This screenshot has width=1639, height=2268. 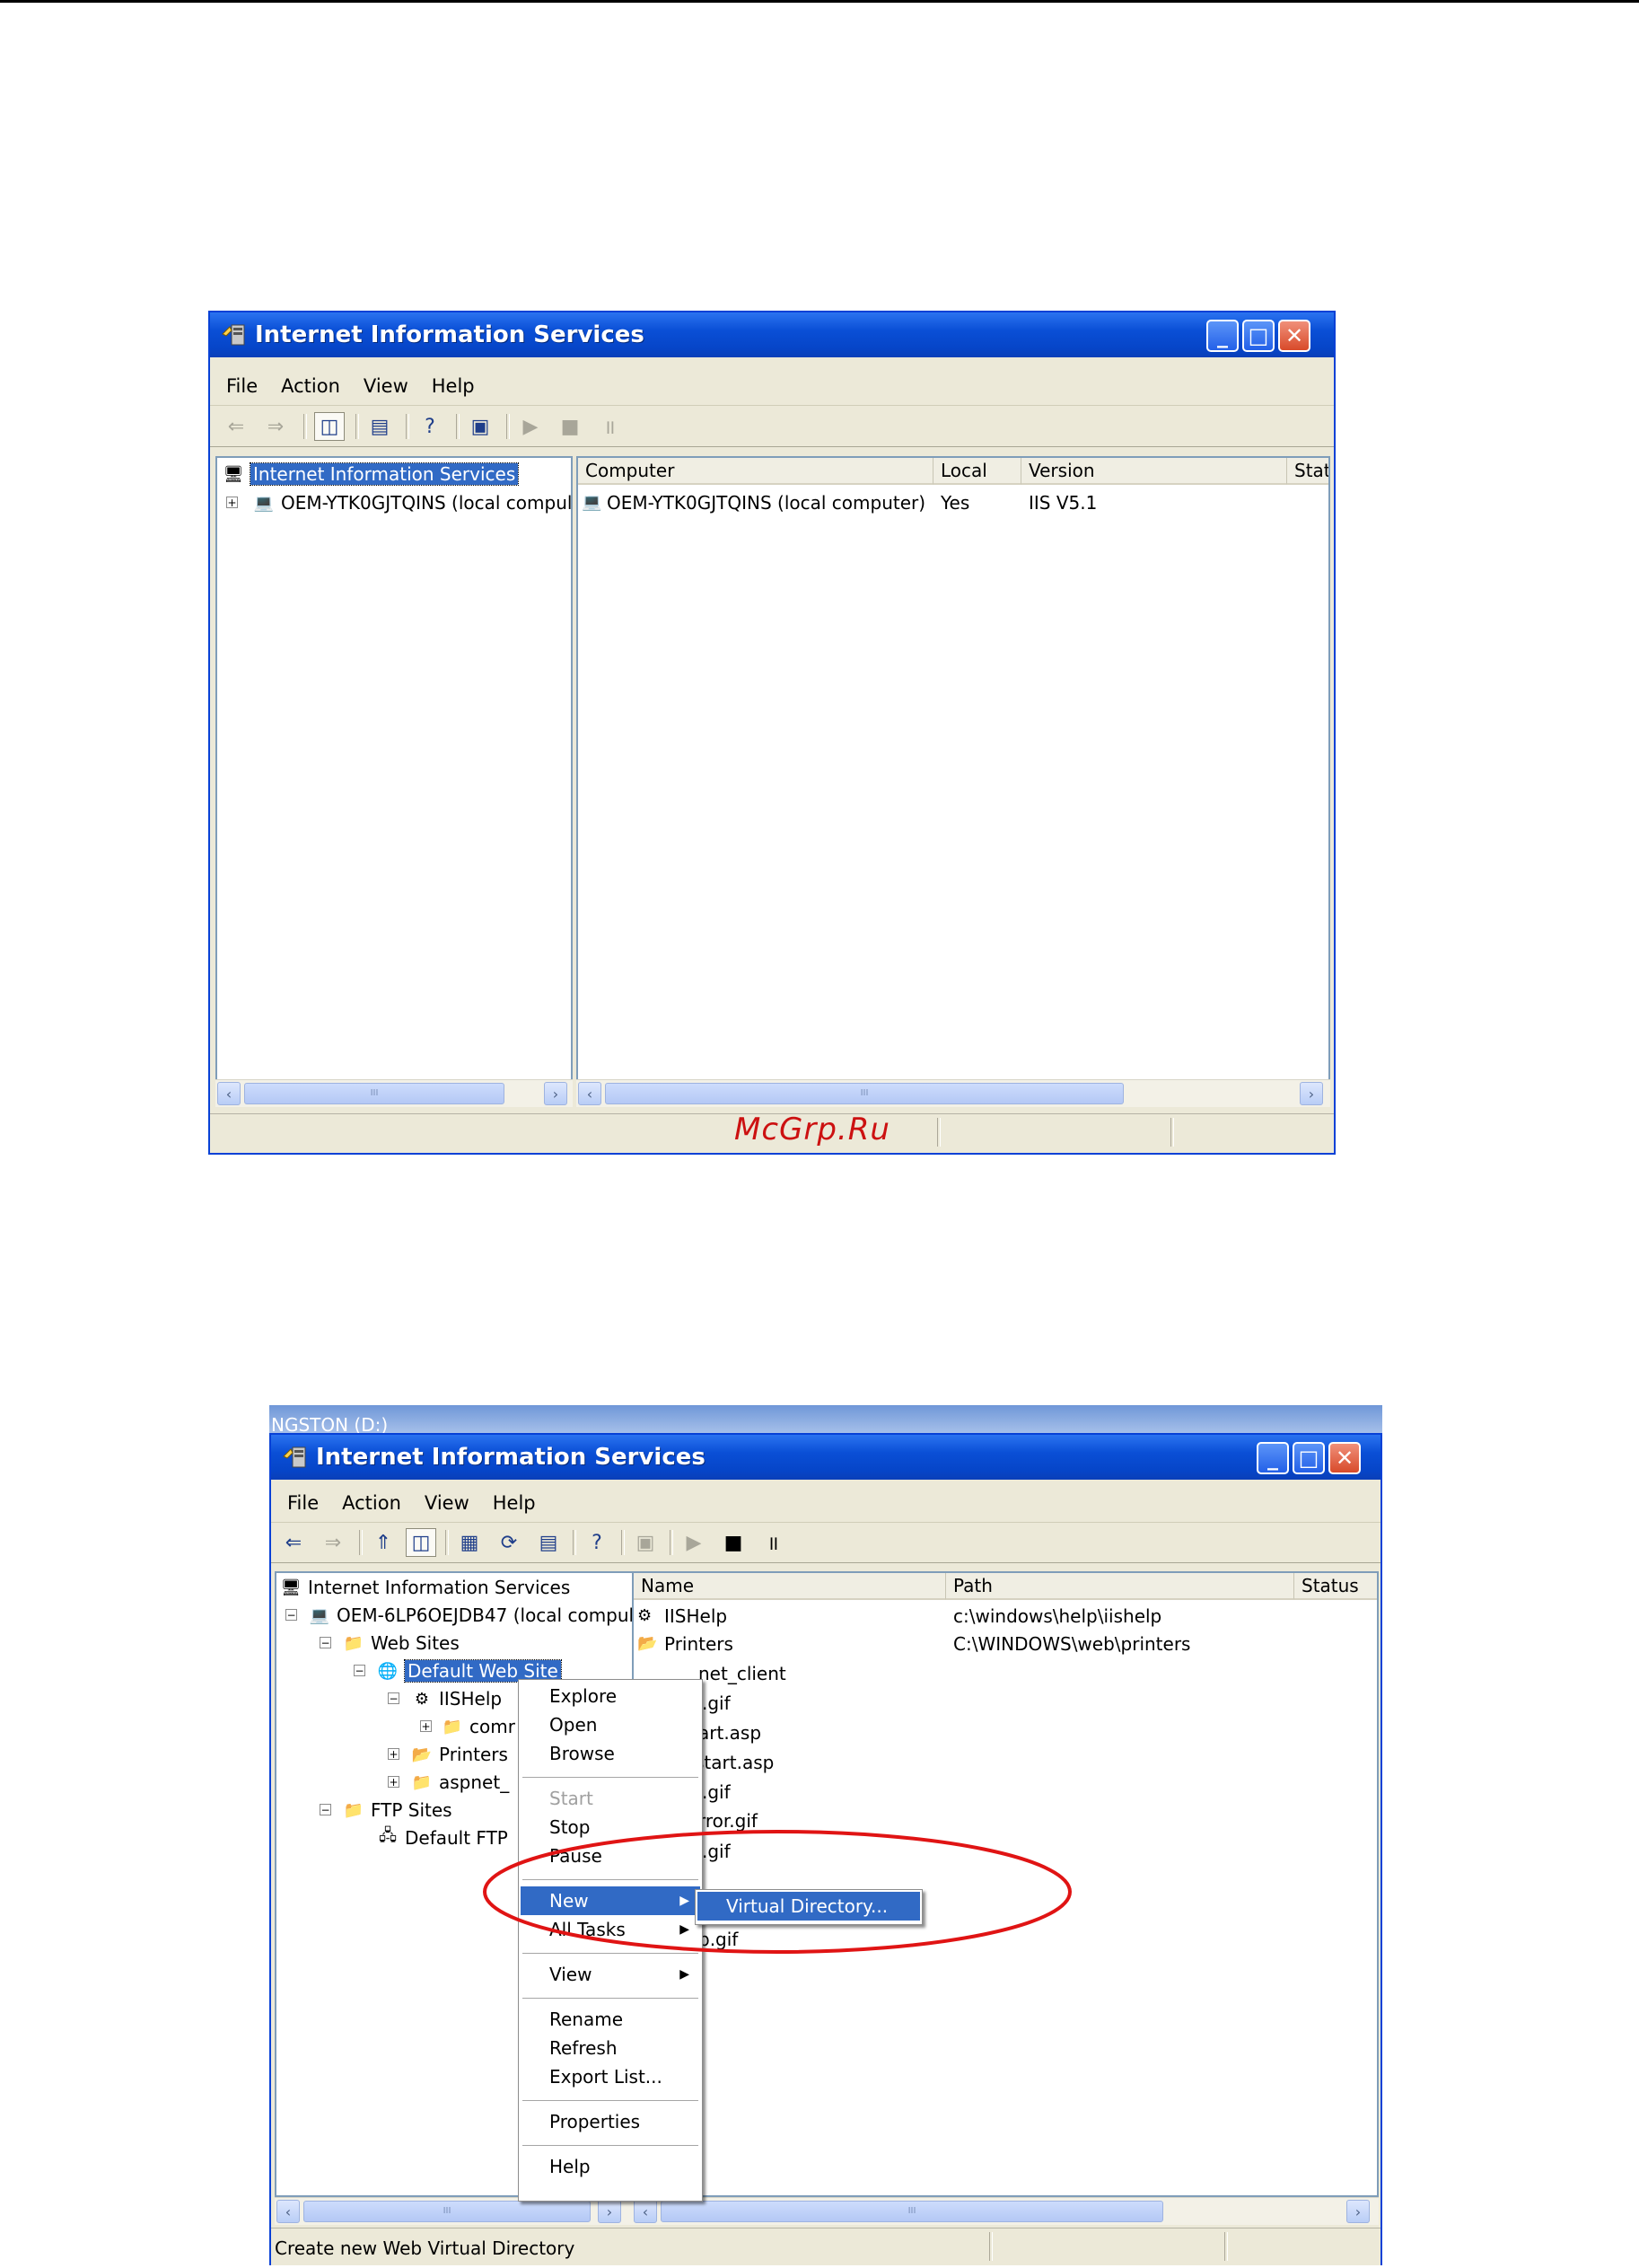 What do you see at coordinates (729, 1732) in the screenshot?
I see `list-item: art.asp` at bounding box center [729, 1732].